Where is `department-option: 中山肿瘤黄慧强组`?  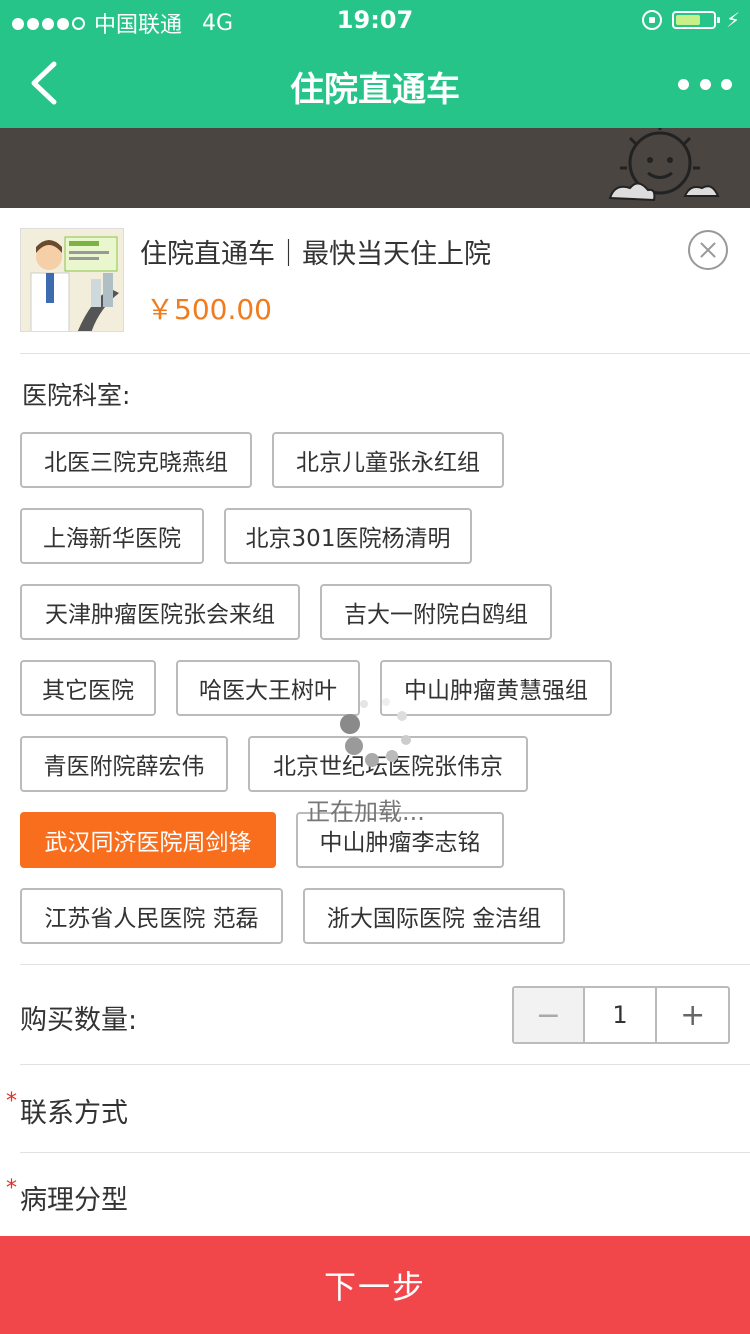 department-option: 中山肿瘤黄慧强组 is located at coordinates (496, 688).